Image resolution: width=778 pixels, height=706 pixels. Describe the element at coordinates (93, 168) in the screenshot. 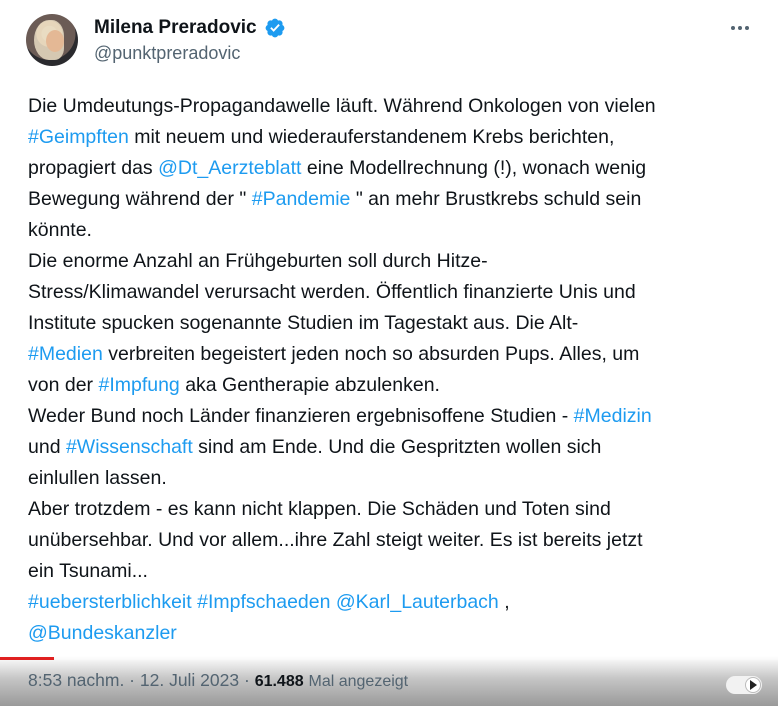

I see `tweet-text-segment: propagiert das` at that location.